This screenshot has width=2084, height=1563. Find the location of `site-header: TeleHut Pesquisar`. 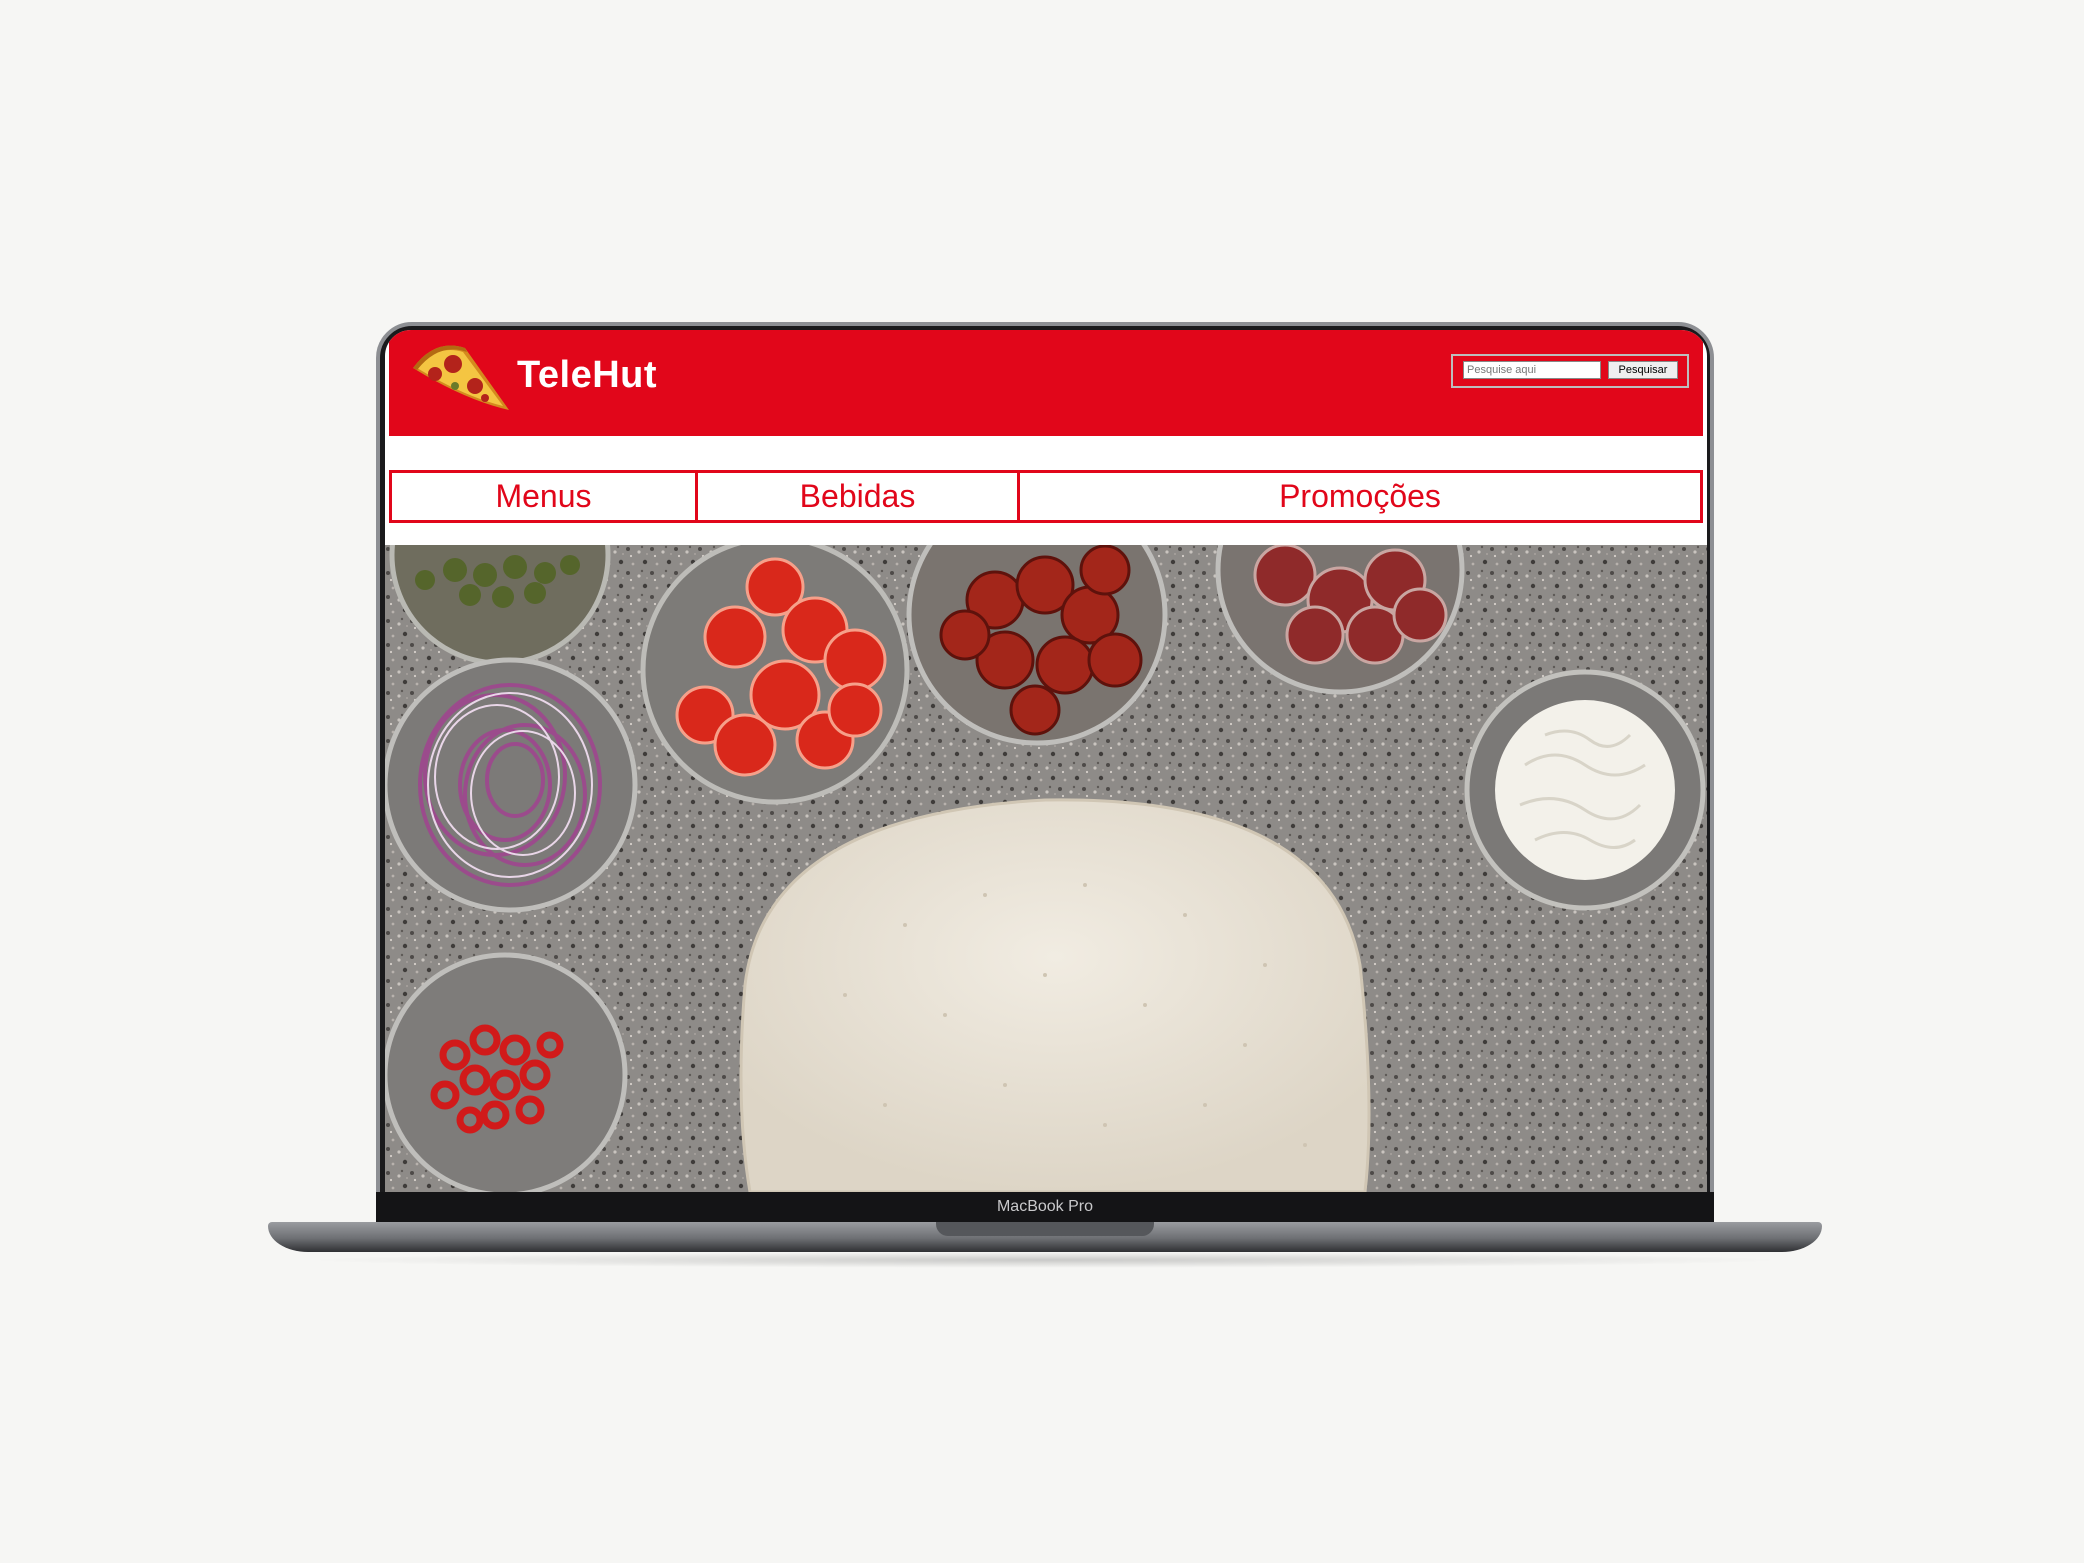

site-header: TeleHut Pesquisar is located at coordinates (1046, 383).